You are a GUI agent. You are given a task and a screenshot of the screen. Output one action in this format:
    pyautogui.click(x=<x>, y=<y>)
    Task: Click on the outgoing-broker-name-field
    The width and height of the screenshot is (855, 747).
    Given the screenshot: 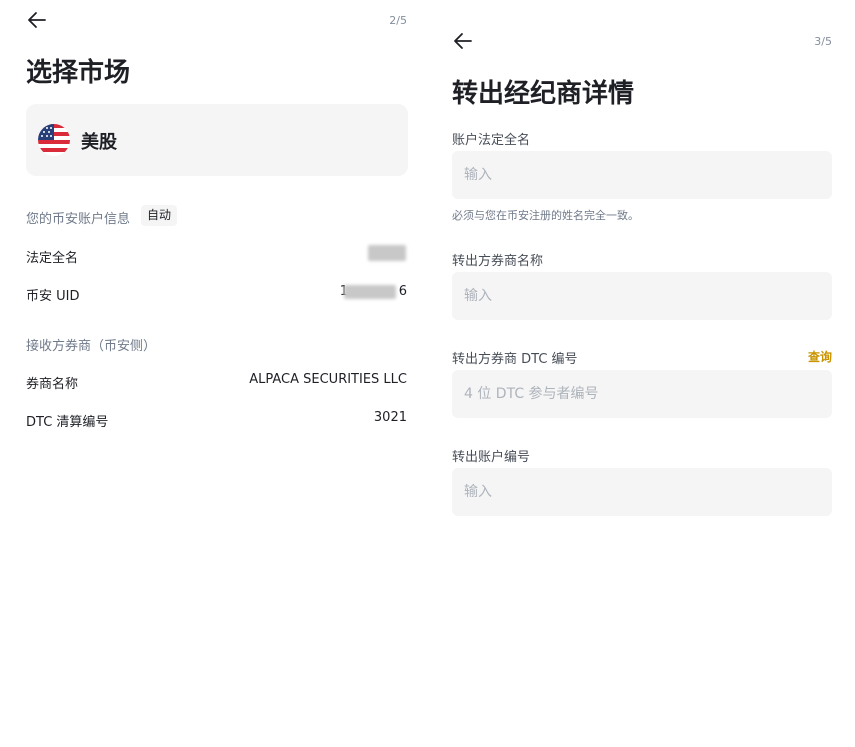 What is the action you would take?
    pyautogui.click(x=642, y=296)
    